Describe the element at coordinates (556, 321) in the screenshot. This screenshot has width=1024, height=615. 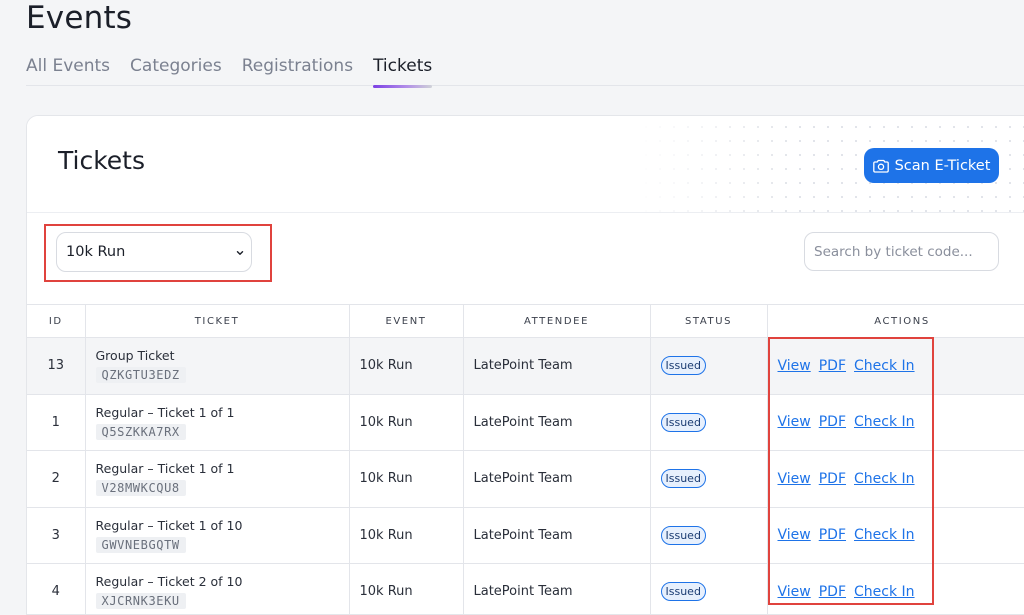
I see `column-header-attendee: ATTENDEE` at that location.